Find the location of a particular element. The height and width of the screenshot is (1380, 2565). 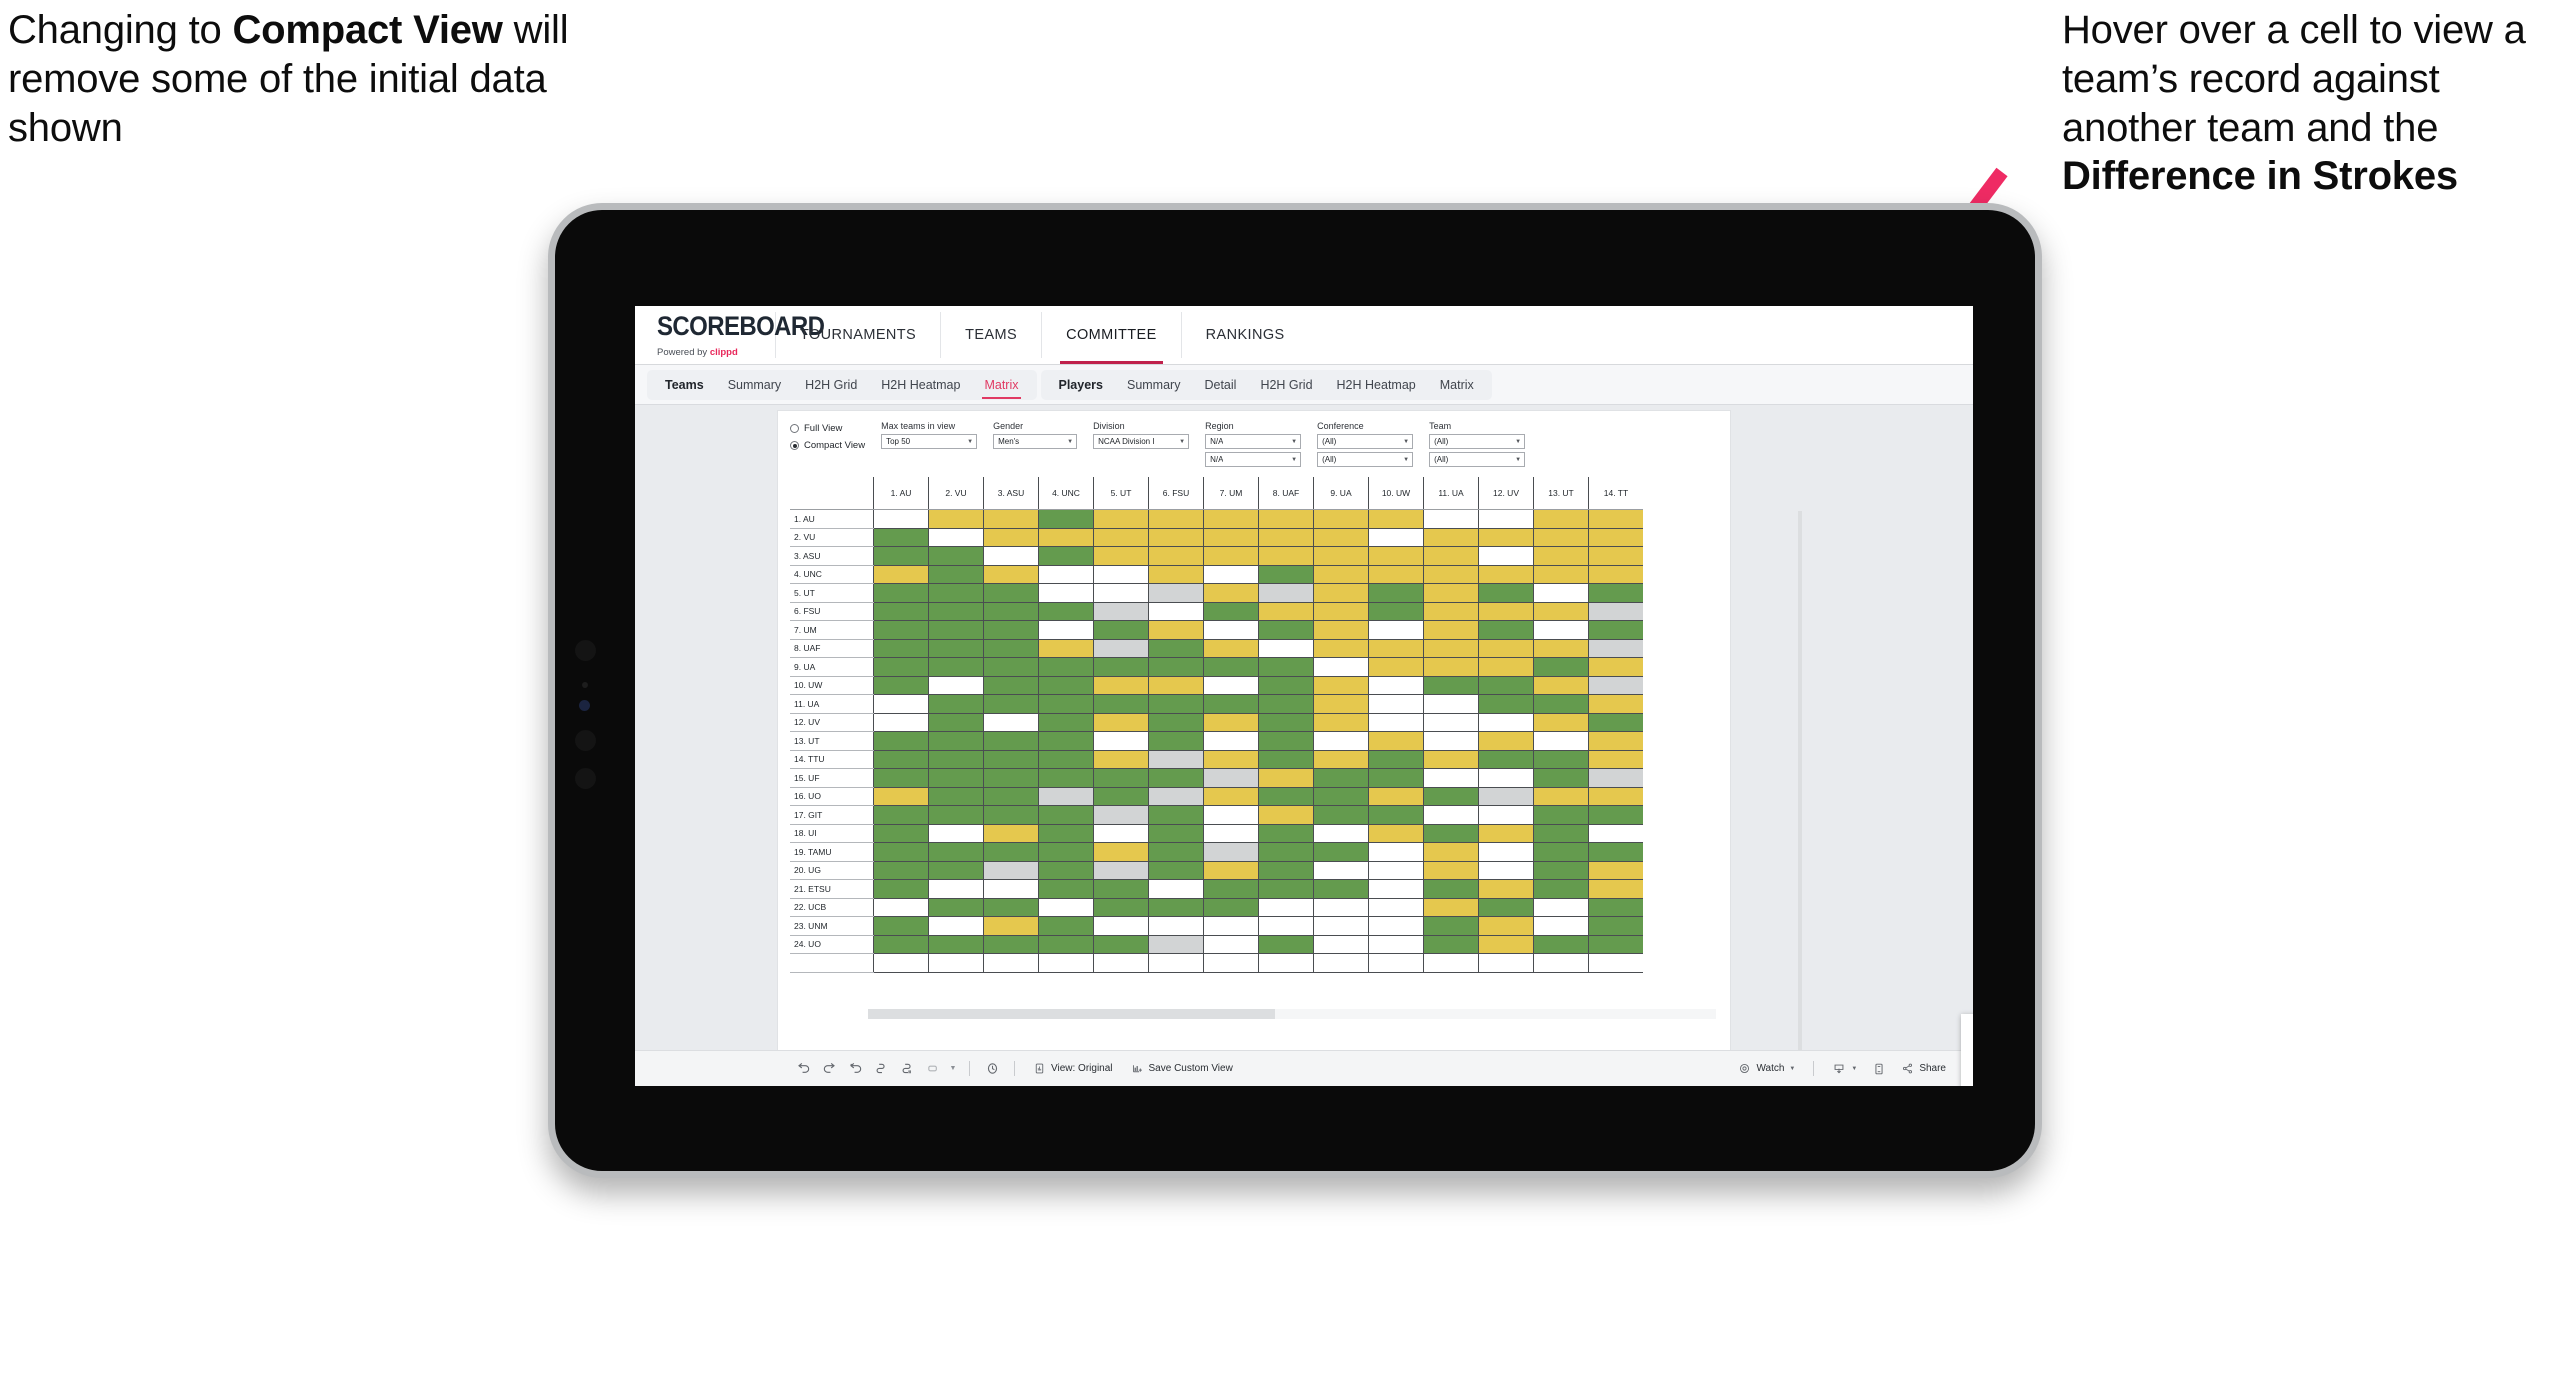

filter-division-select: NCAA Division I ▼ is located at coordinates (1141, 441).